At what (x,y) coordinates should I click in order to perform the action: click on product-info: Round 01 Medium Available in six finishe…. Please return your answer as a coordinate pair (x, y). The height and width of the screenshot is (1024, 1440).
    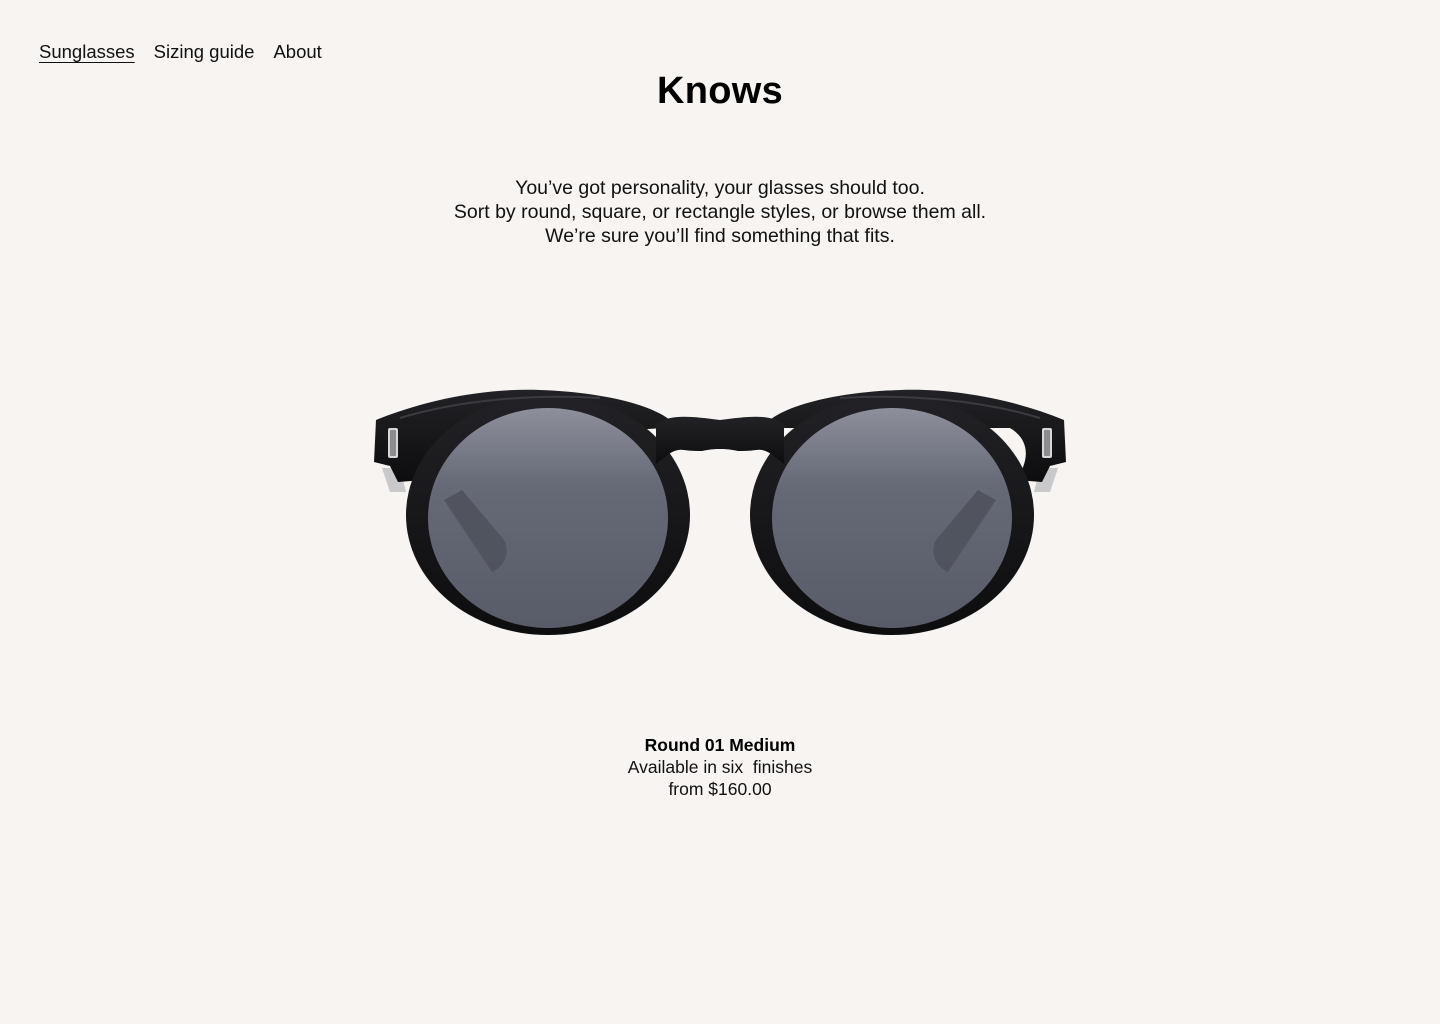
    Looking at the image, I should click on (720, 767).